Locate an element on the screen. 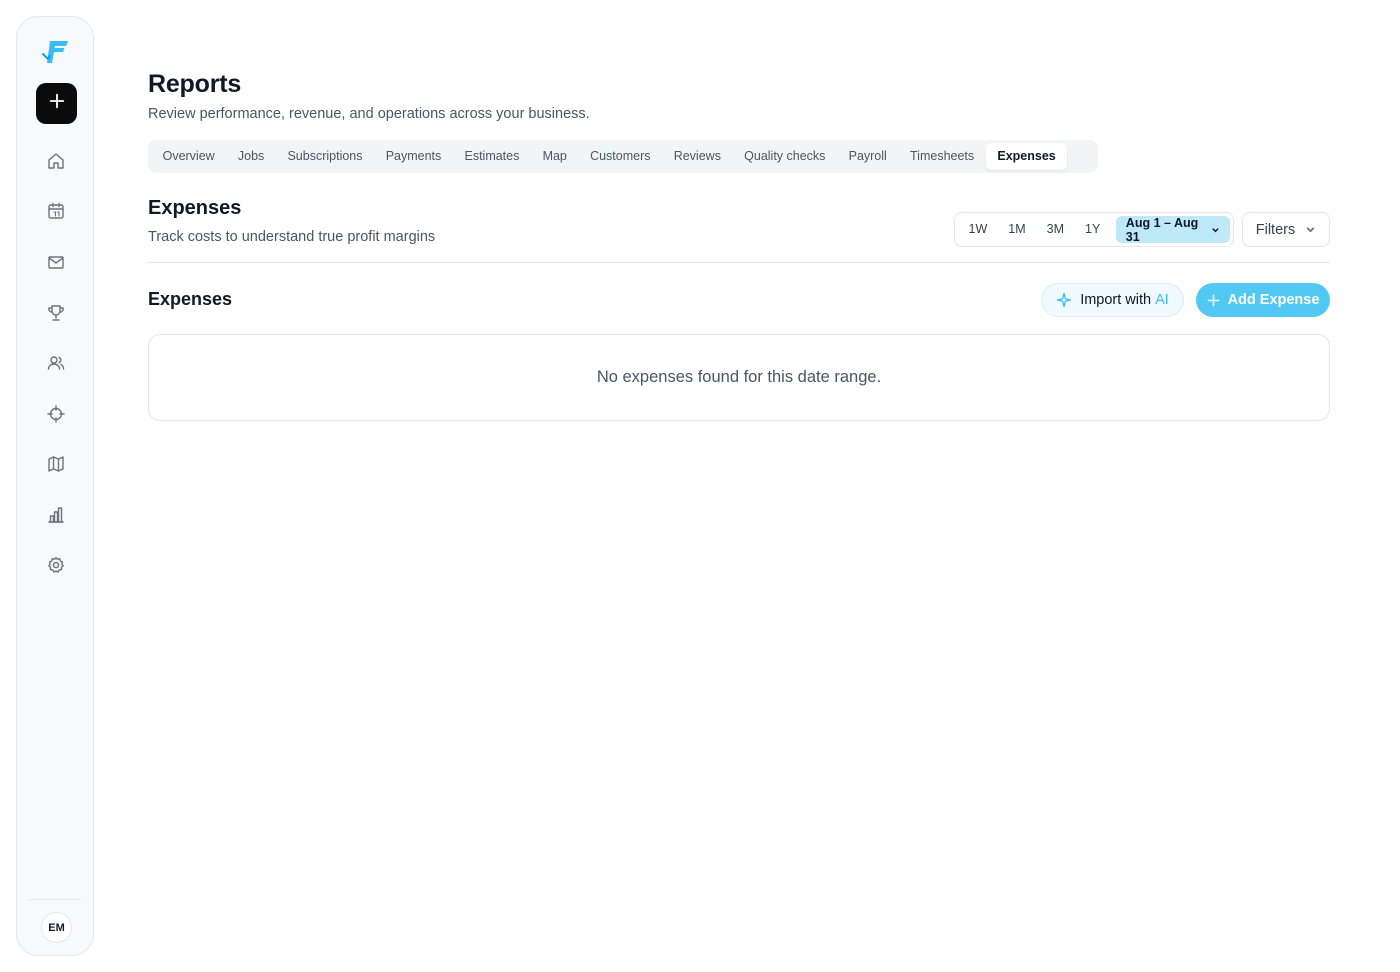 Image resolution: width=1400 pixels, height=972 pixels. tab-customers: Customers is located at coordinates (620, 156).